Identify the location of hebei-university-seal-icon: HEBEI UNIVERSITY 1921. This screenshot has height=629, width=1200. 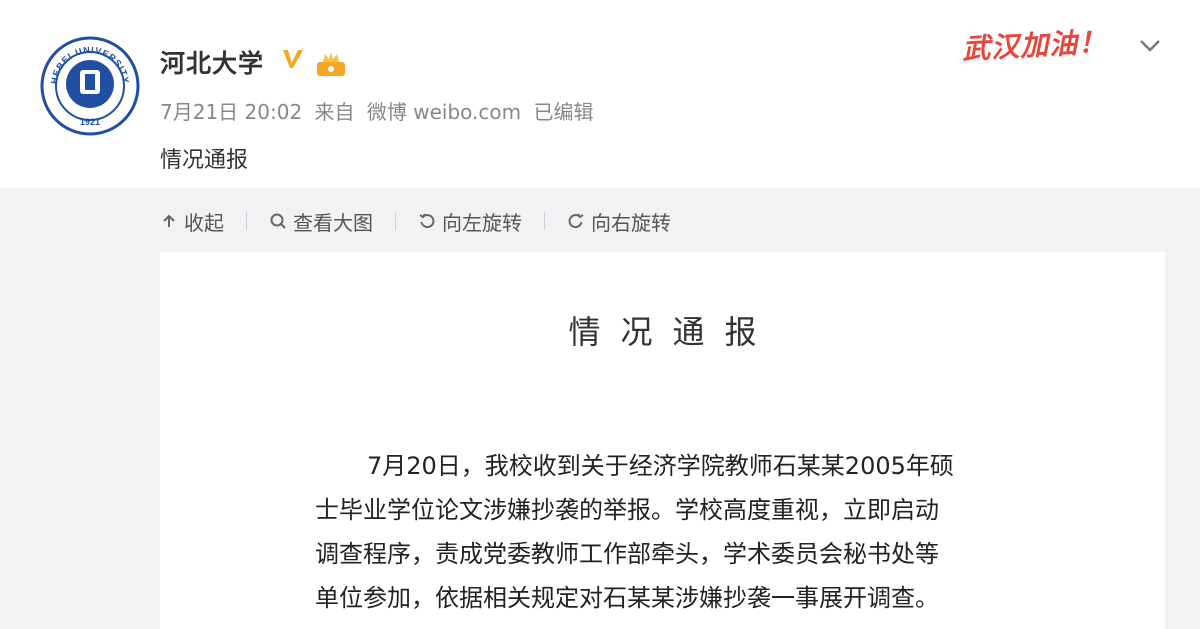
(90, 86).